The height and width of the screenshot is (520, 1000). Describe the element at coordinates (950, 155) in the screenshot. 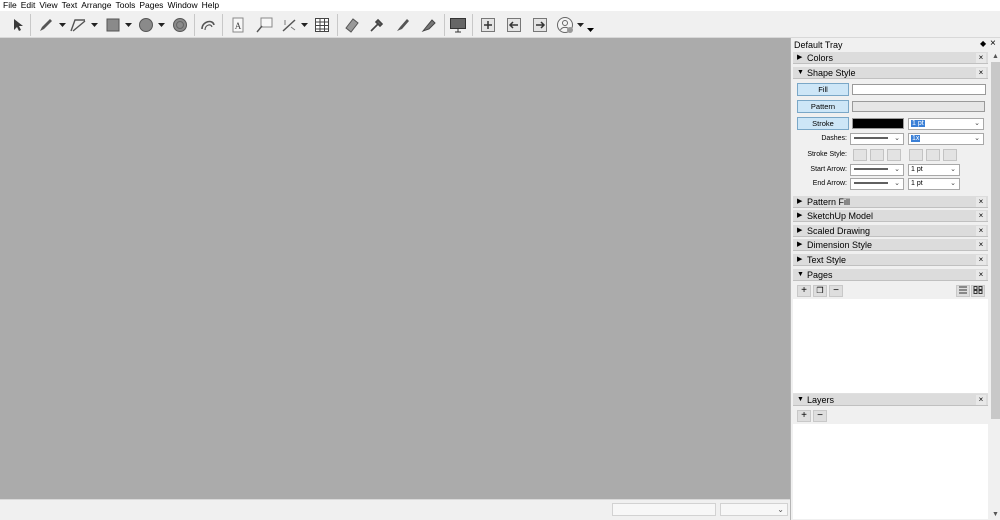

I see `square-cap-icon` at that location.